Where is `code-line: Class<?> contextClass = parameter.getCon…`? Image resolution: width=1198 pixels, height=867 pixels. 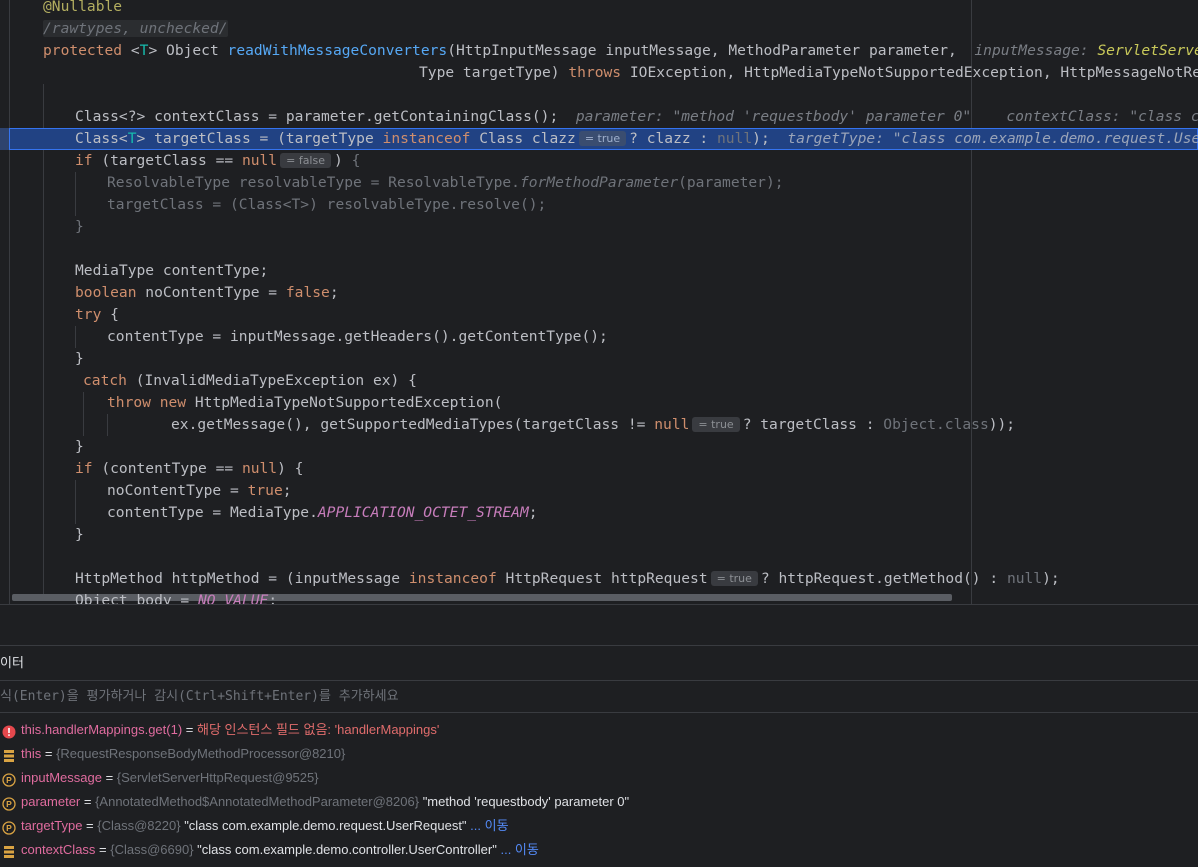 code-line: Class<?> contextClass = parameter.getCon… is located at coordinates (599, 117).